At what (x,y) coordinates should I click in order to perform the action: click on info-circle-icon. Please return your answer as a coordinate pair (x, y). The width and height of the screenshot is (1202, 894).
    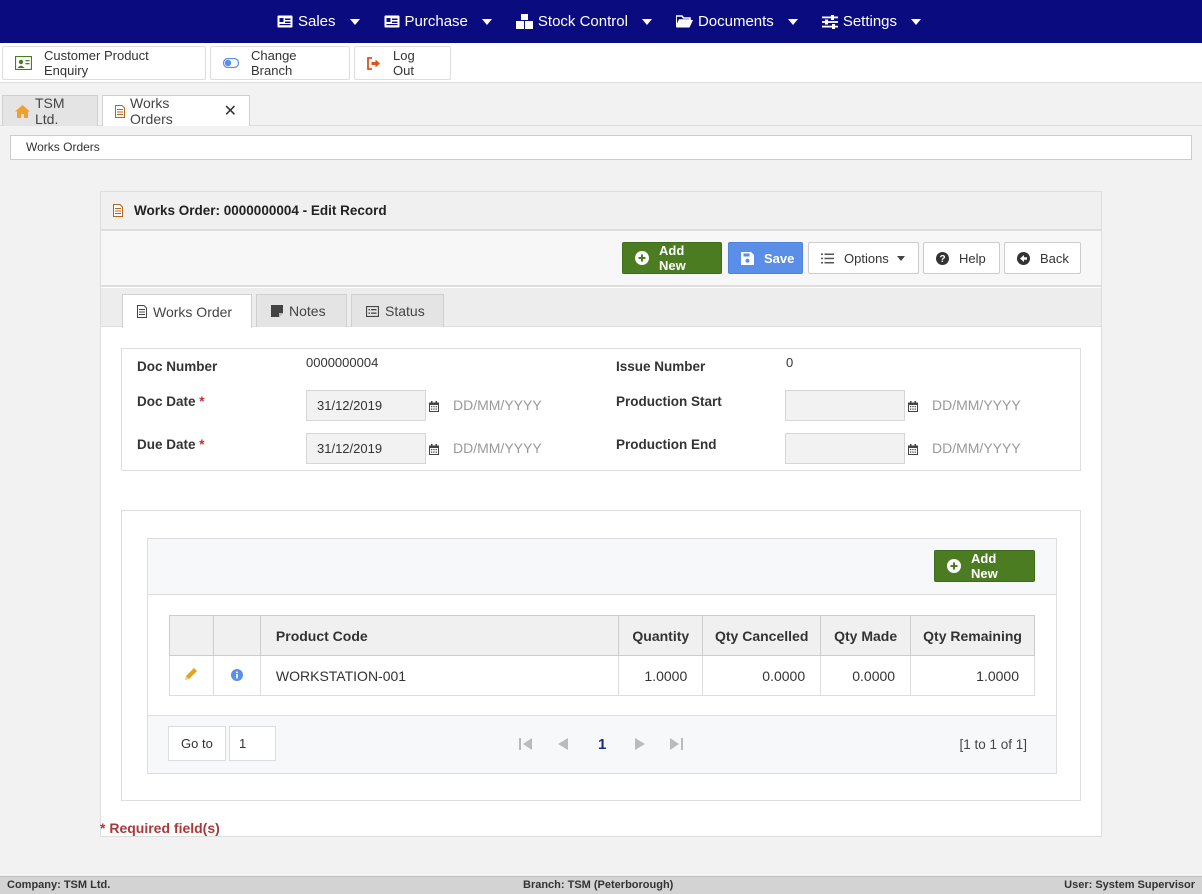
    Looking at the image, I should click on (236, 676).